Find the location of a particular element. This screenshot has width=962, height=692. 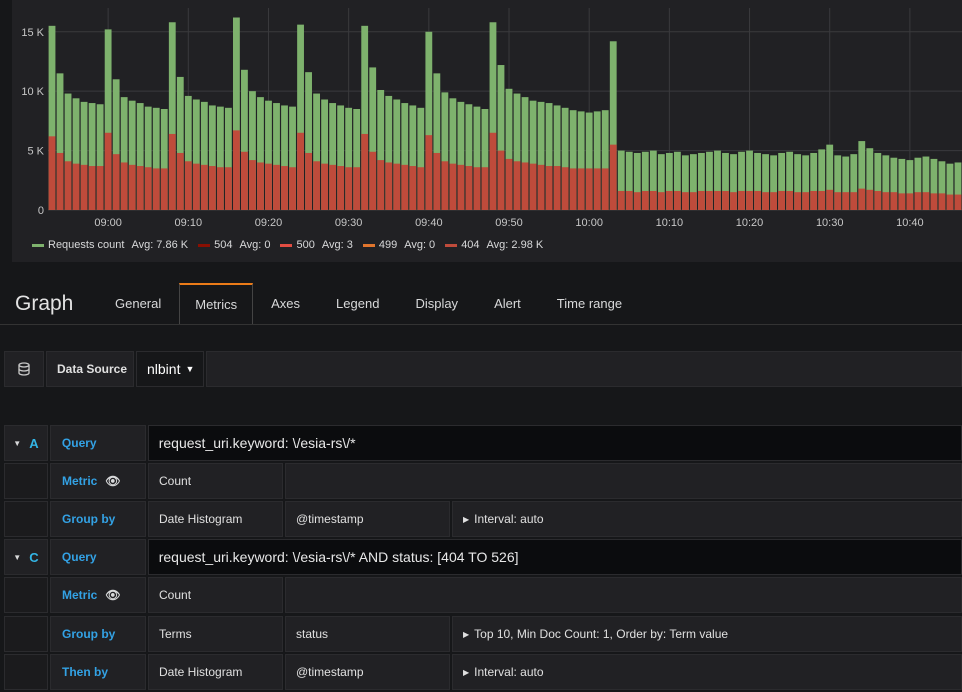

query-a-toggle: ▼ A is located at coordinates (26, 443).